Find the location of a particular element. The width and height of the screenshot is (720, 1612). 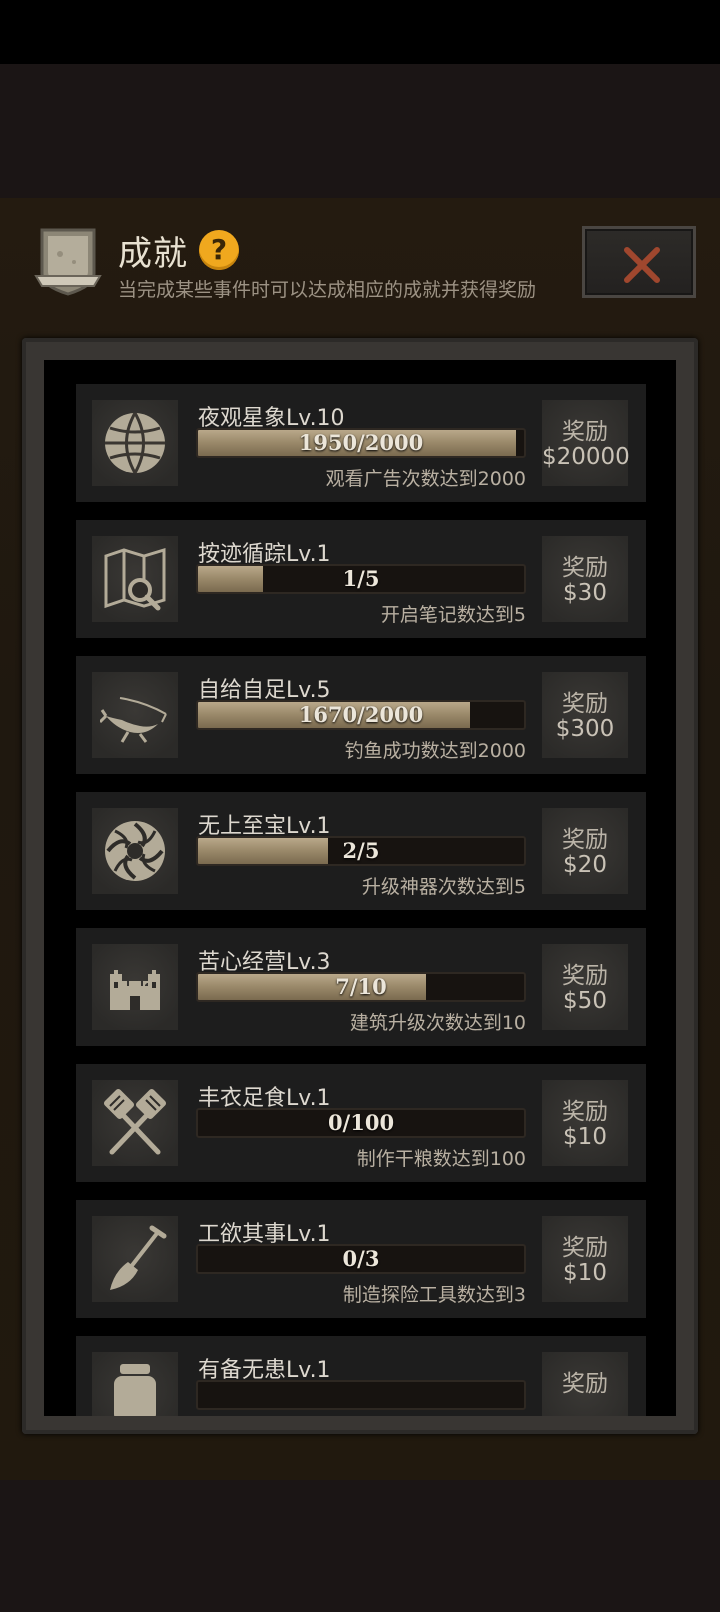

page-title: 成就 is located at coordinates (153, 254).